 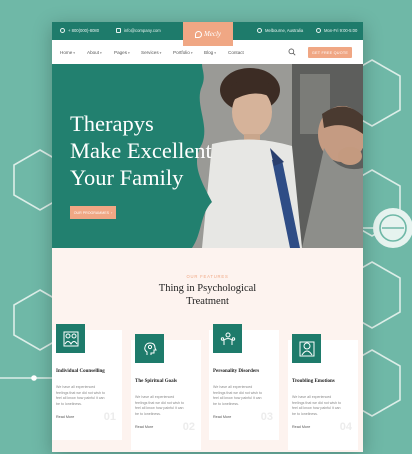 What do you see at coordinates (118, 30) in the screenshot?
I see `email-icon` at bounding box center [118, 30].